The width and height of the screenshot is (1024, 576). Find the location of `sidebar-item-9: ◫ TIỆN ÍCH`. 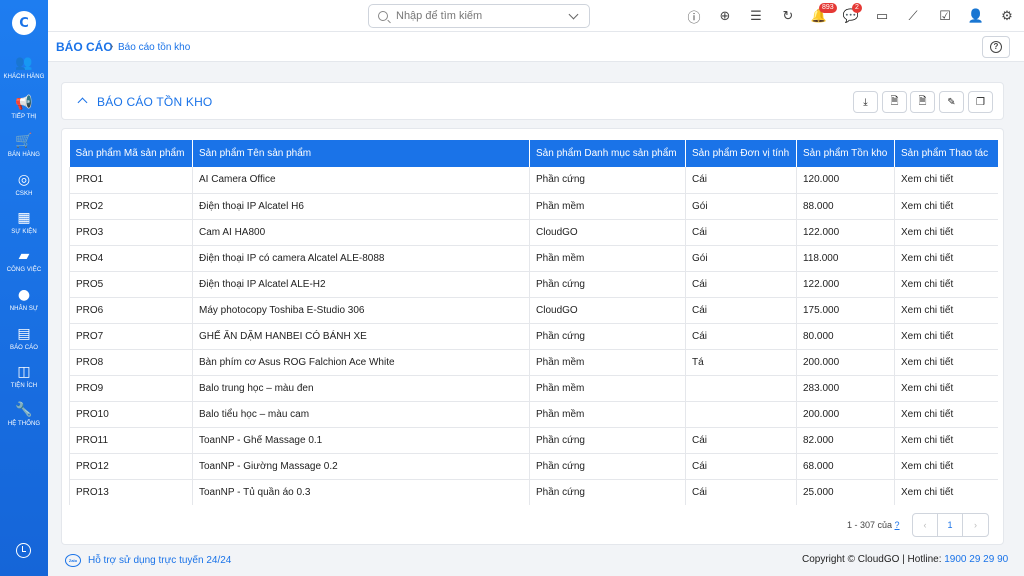

sidebar-item-9: ◫ TIỆN ÍCH is located at coordinates (24, 376).